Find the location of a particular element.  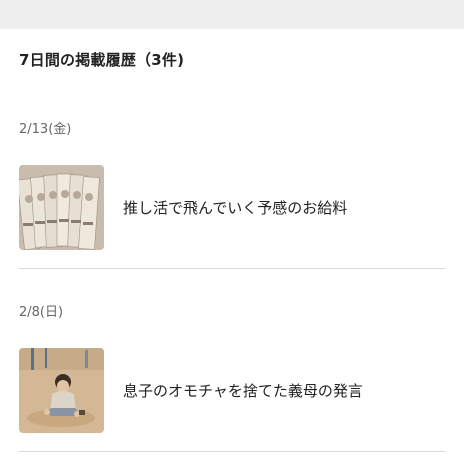

banknotes-photo-icon is located at coordinates (61, 207).